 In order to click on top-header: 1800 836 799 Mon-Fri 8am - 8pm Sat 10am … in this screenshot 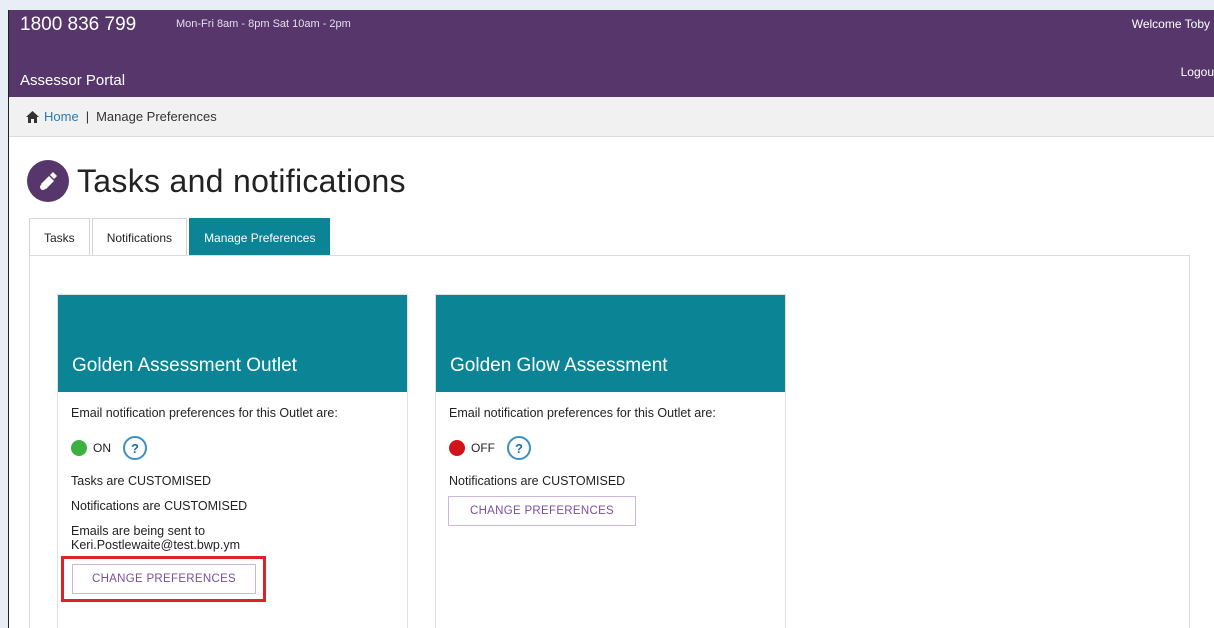, I will do `click(611, 53)`.